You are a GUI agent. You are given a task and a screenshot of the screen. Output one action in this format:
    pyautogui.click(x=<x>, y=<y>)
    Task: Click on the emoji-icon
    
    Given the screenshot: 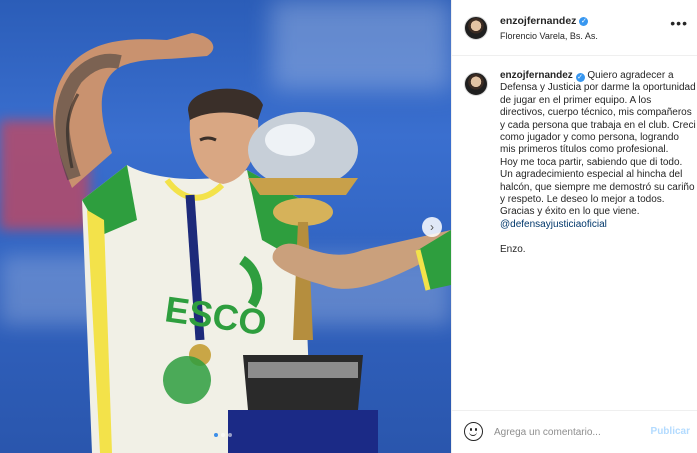 What is the action you would take?
    pyautogui.click(x=473, y=431)
    